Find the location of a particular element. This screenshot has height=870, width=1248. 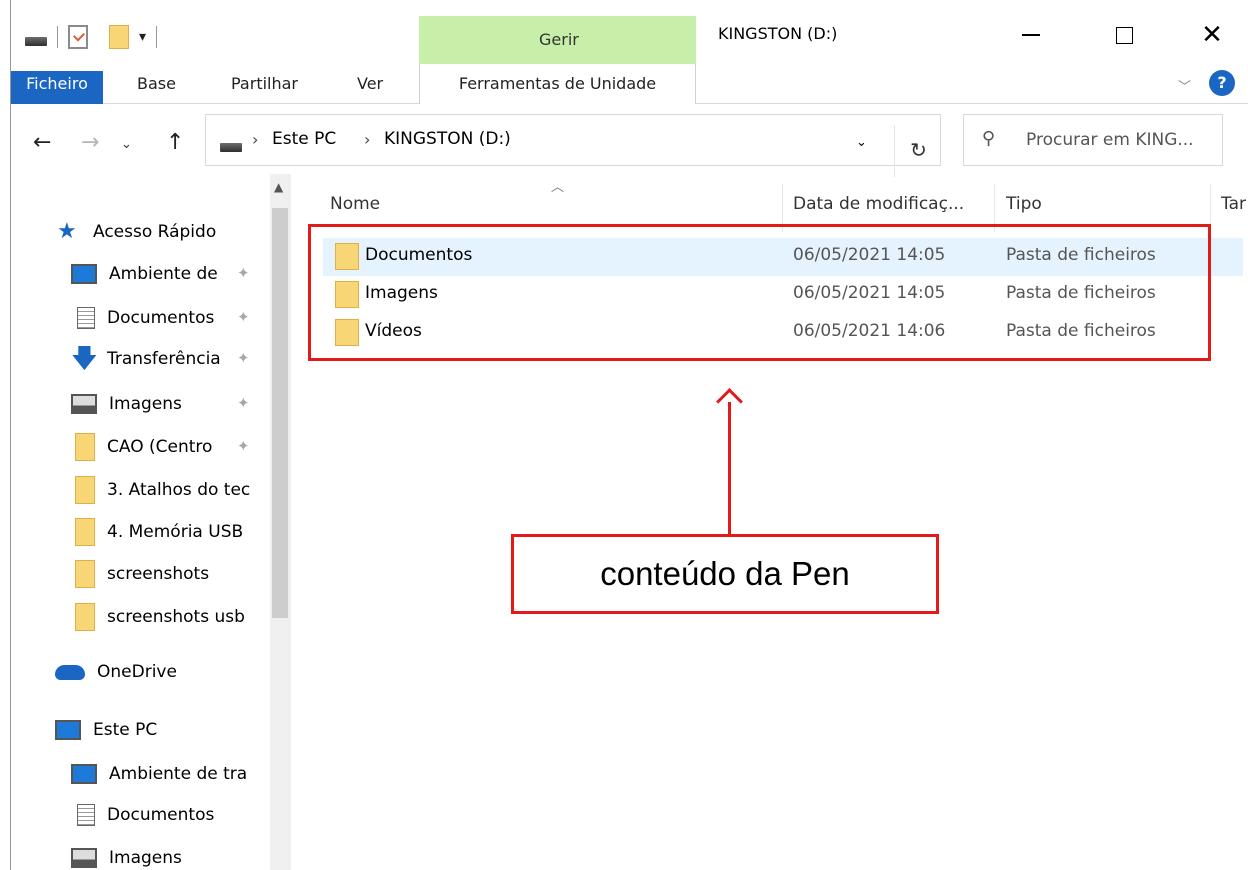

maximize-button is located at coordinates (1124, 35).